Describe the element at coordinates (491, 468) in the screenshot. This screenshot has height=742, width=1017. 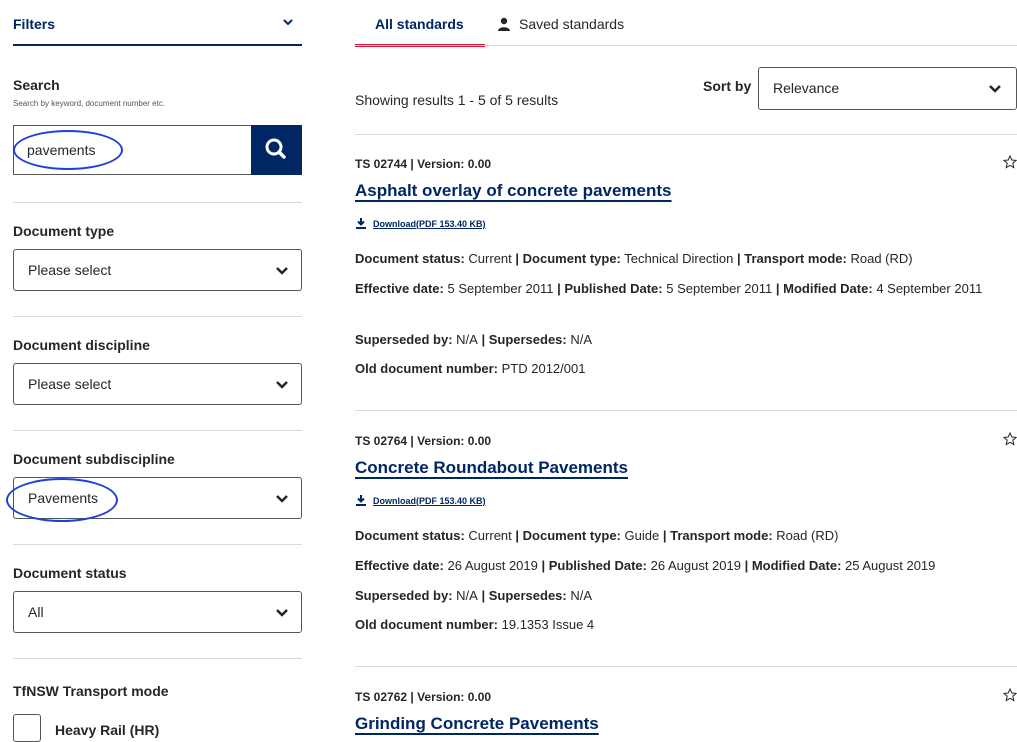
I see `document-title-link: Concrete Roundabout Pavements` at that location.